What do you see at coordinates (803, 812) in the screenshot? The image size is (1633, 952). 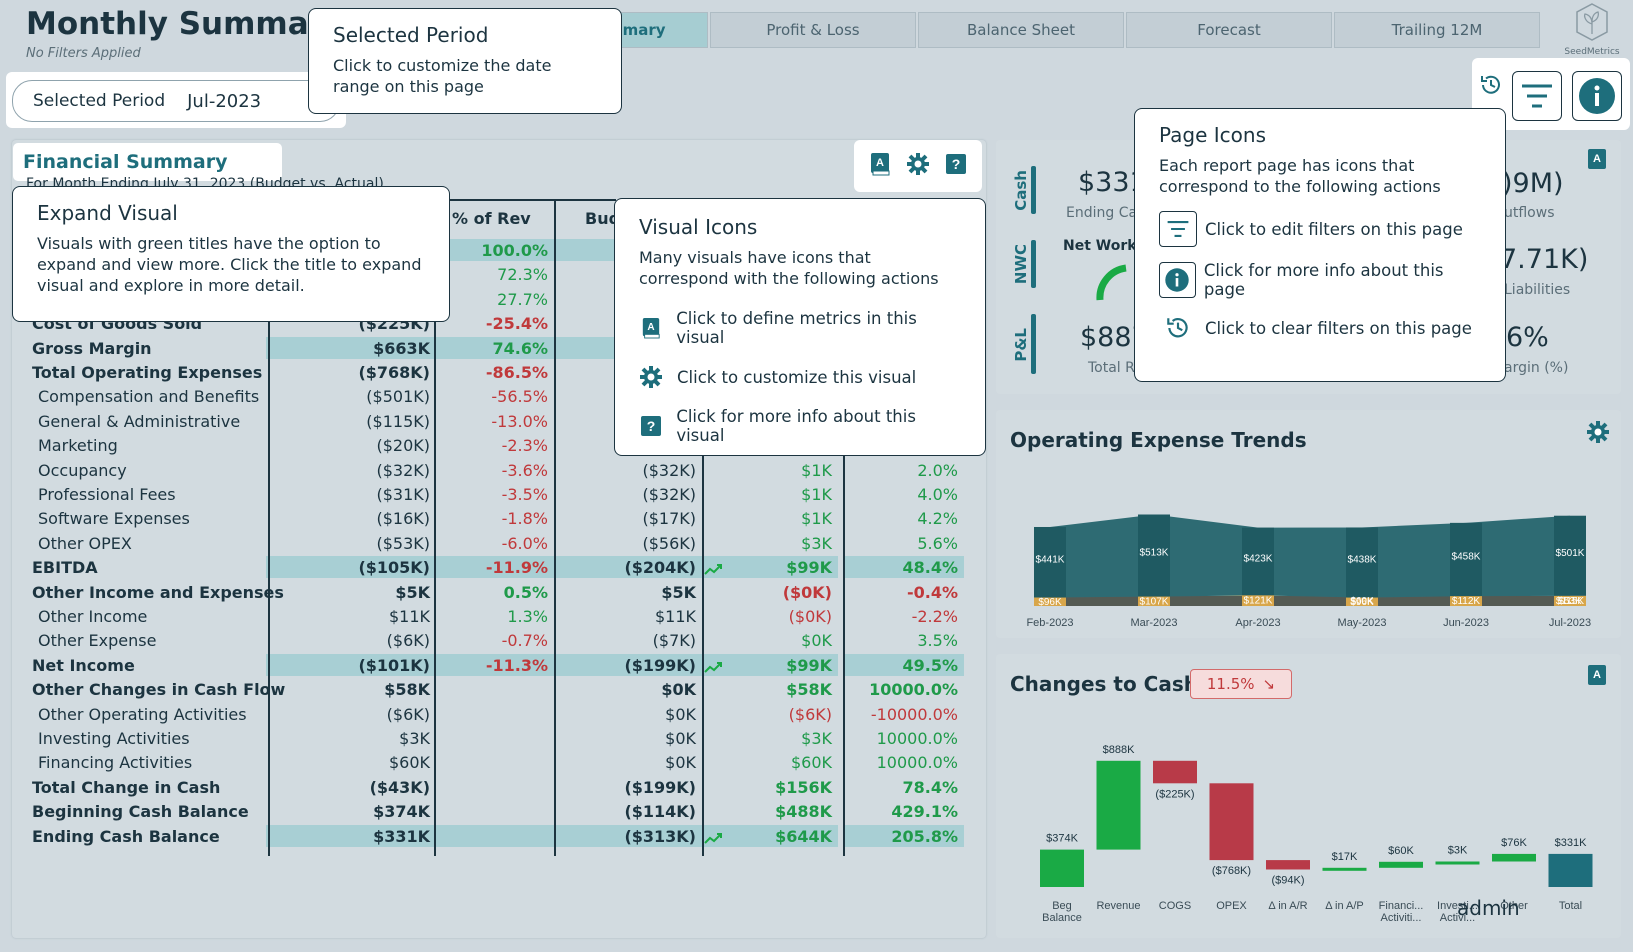 I see `variance-cell: $488K` at bounding box center [803, 812].